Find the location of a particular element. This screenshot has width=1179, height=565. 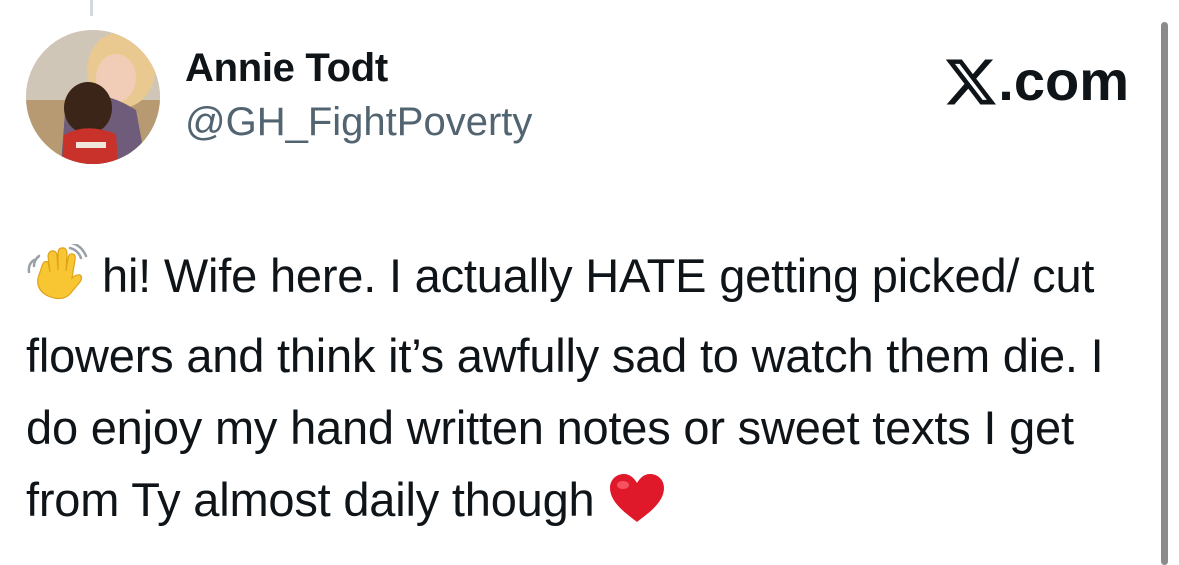

scrollbar is located at coordinates (1164, 293).